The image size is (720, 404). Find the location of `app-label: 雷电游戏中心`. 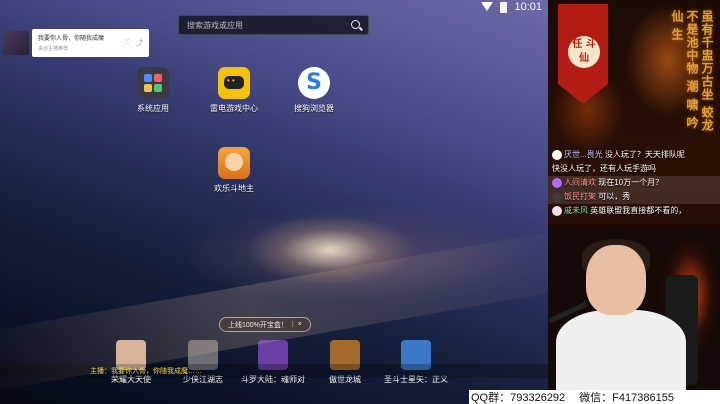

app-label: 雷电游戏中心 is located at coordinates (234, 108).